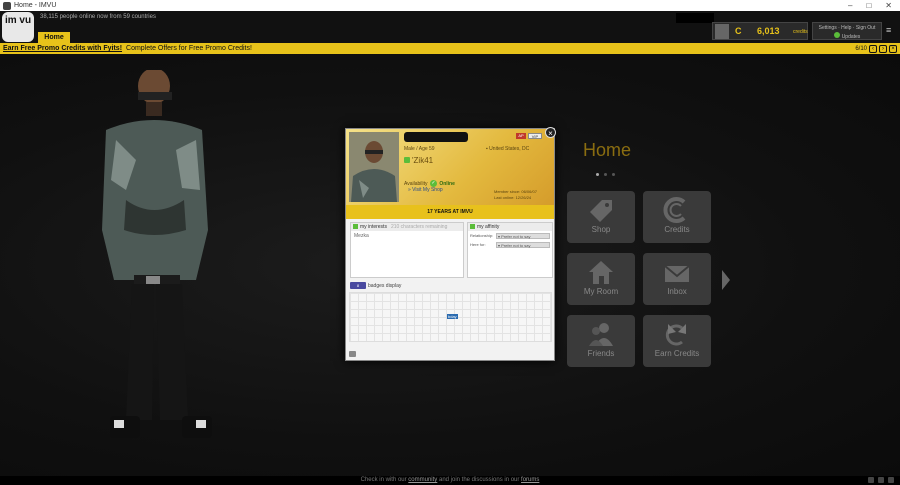  I want to click on tagline-text: 'Zik41, so click(423, 160).